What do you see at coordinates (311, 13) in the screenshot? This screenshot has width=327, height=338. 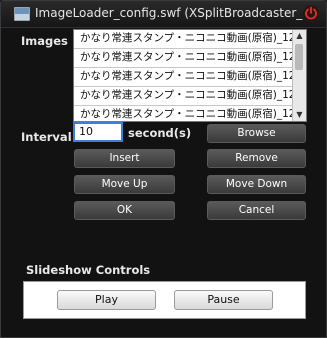 I see `power-close-icon` at bounding box center [311, 13].